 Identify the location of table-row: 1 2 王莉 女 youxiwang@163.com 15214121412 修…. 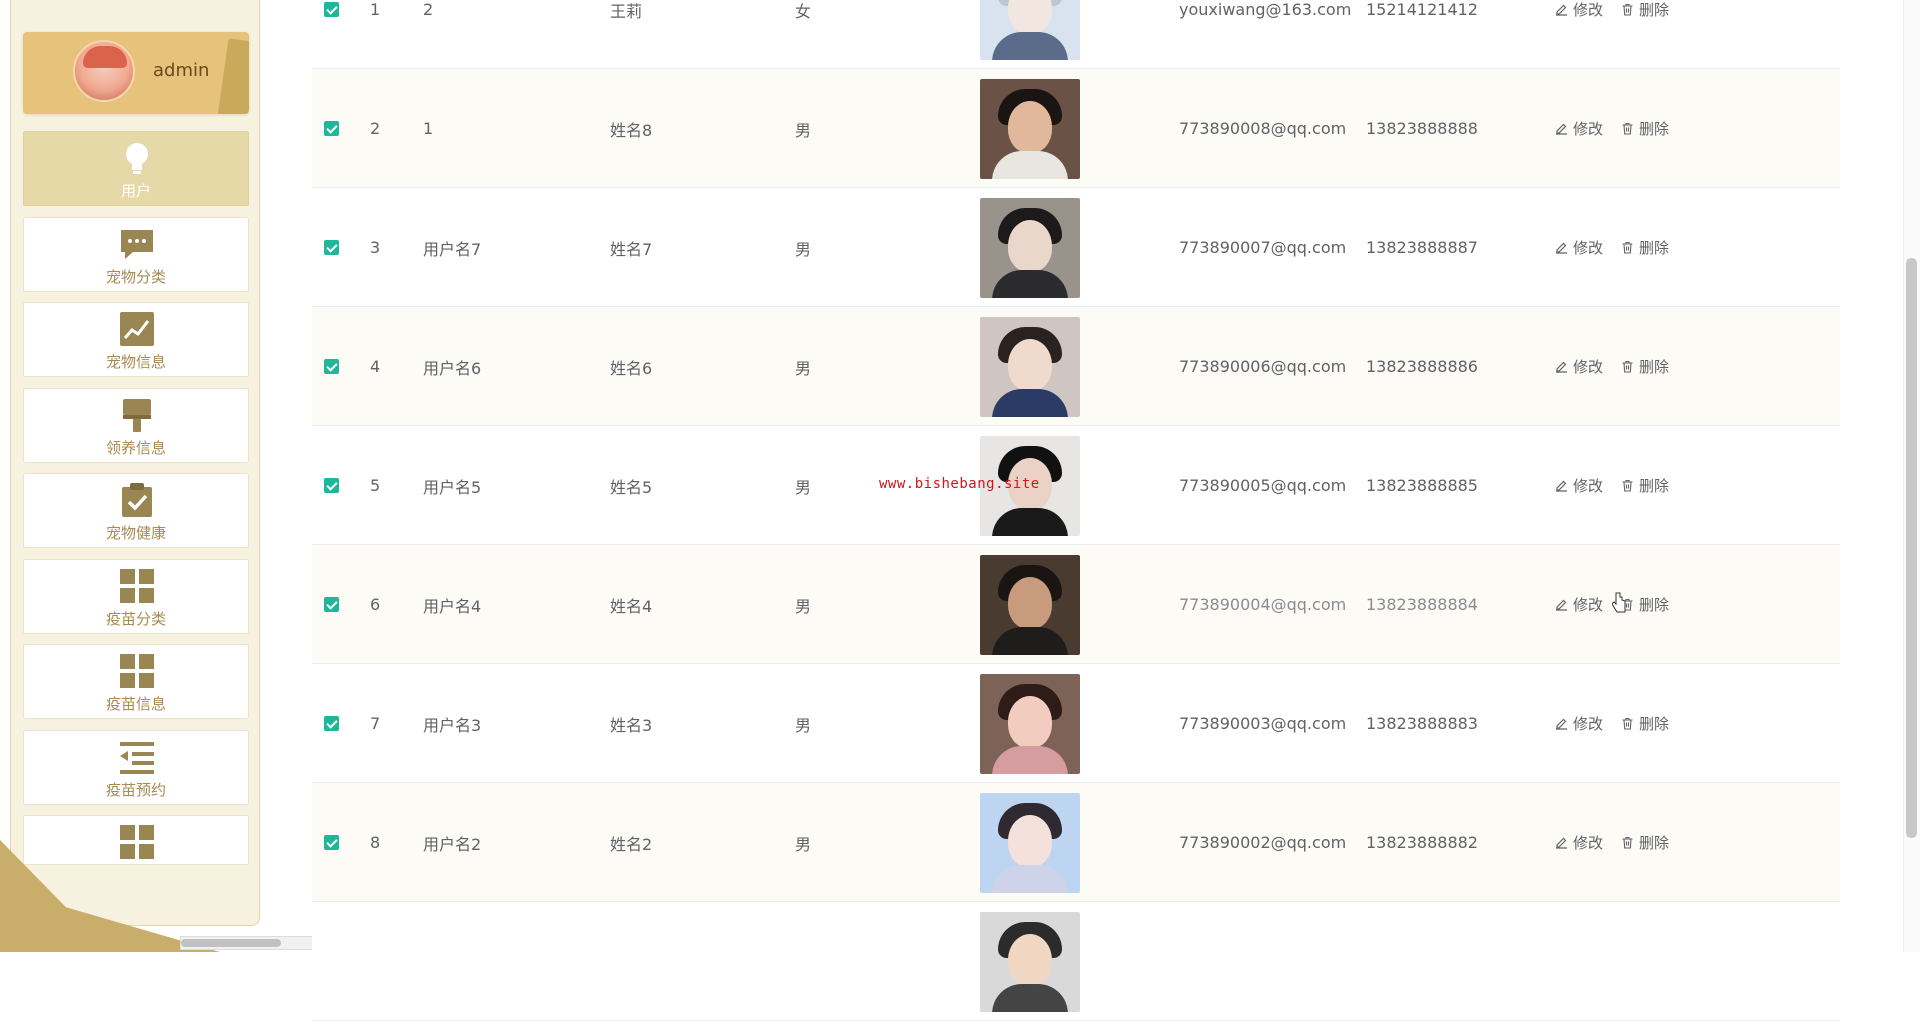
(1076, 34).